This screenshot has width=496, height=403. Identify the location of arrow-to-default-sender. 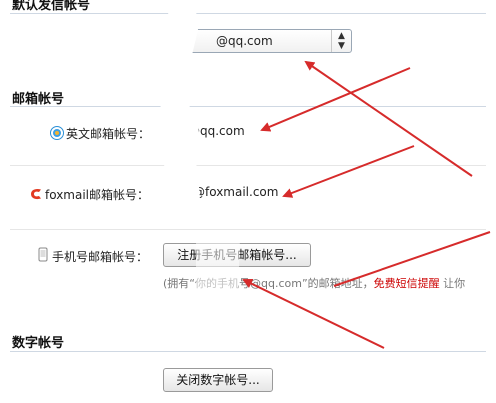
(388, 118).